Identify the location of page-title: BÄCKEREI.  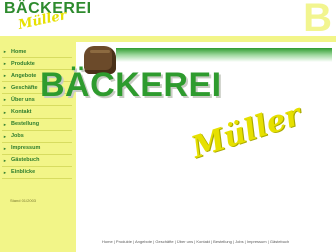
(131, 85).